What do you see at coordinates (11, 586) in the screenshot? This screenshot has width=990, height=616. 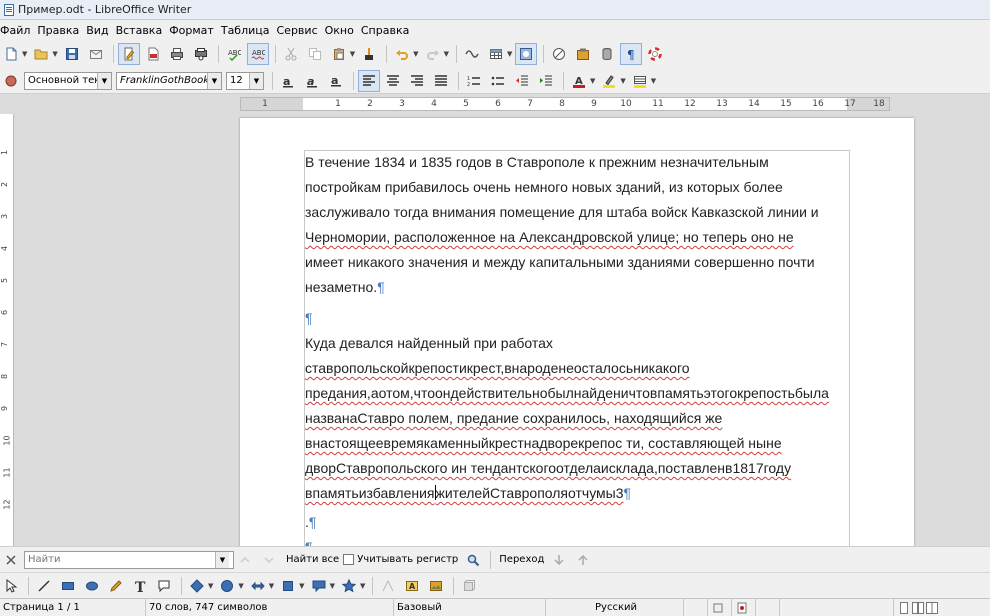 I see `select-button` at bounding box center [11, 586].